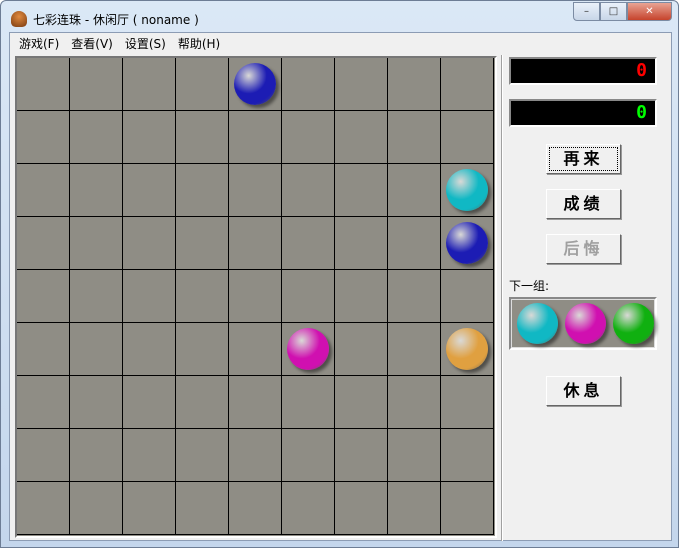 The height and width of the screenshot is (548, 679). I want to click on orange-ball, so click(467, 349).